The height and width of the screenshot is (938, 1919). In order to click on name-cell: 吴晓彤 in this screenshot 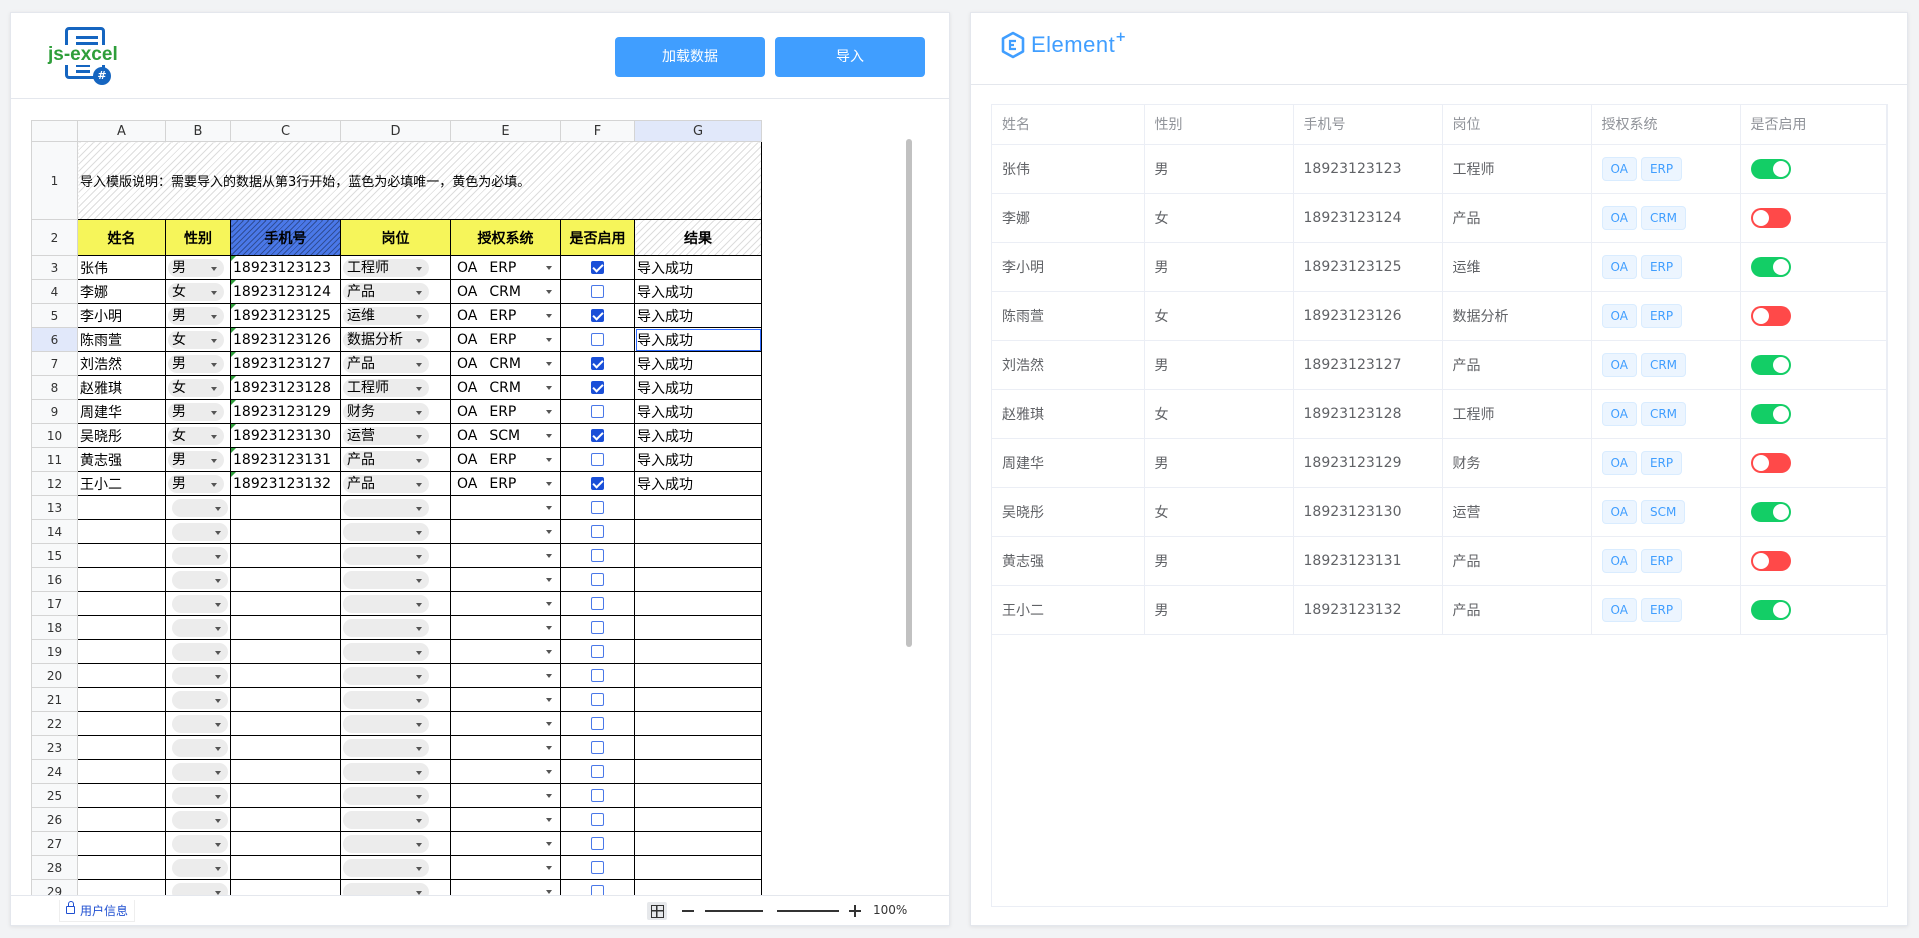, I will do `click(121, 435)`.